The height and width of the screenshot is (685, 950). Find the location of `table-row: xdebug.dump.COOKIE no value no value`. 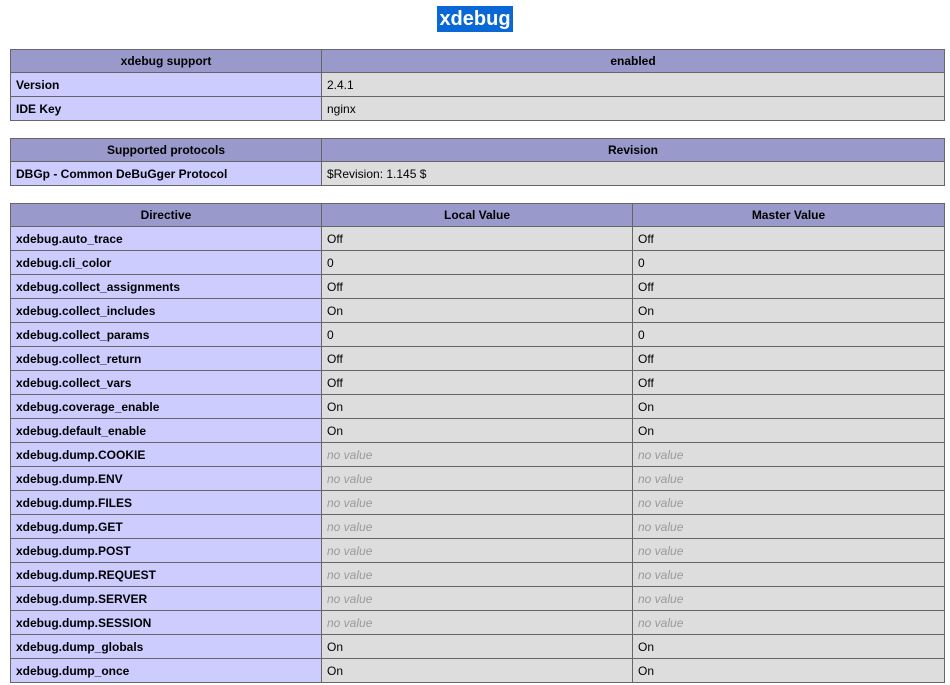

table-row: xdebug.dump.COOKIE no value no value is located at coordinates (477, 454).